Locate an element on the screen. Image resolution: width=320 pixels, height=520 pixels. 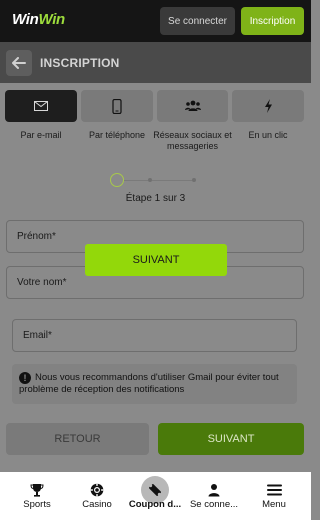
method-email-label: Par e-mail is located at coordinates (41, 135).